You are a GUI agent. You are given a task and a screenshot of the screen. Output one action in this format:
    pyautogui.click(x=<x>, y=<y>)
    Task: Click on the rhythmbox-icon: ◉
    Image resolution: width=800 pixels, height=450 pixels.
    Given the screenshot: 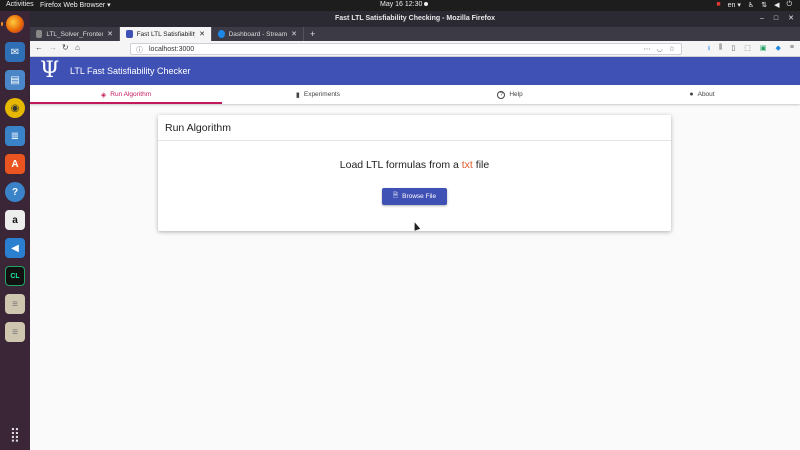 What is the action you would take?
    pyautogui.click(x=15, y=108)
    